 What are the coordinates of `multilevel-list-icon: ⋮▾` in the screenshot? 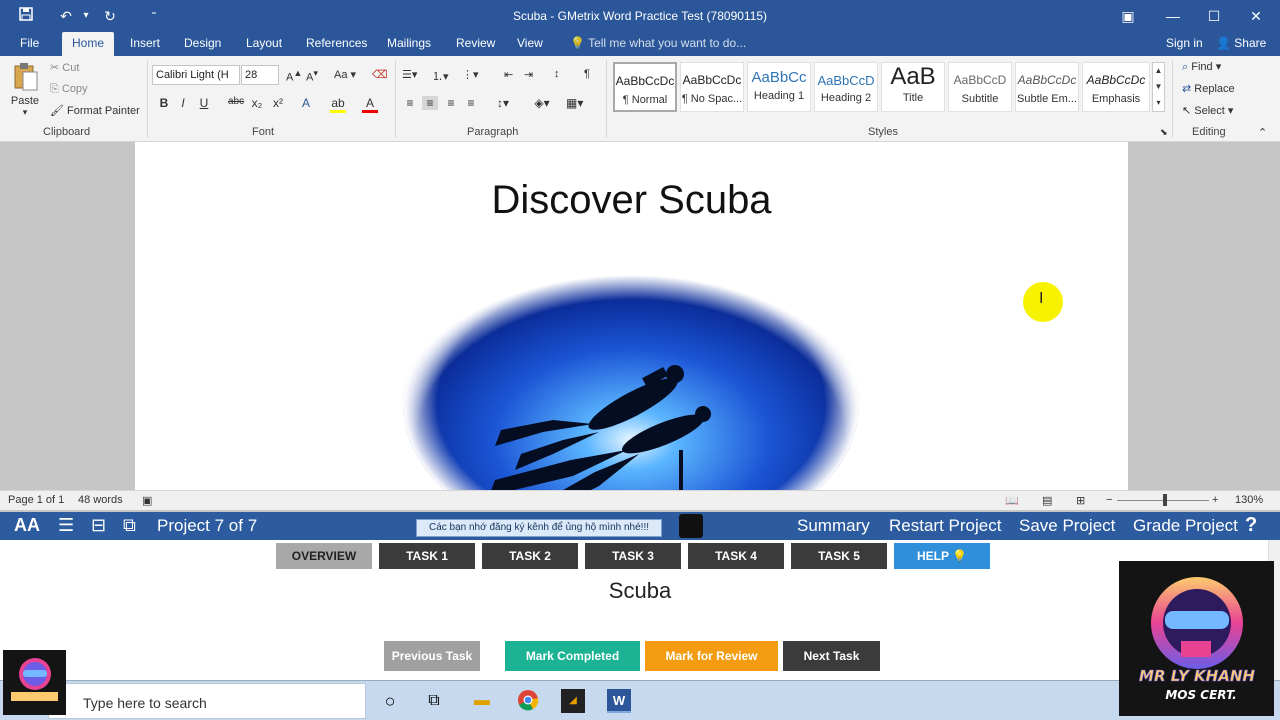 It's located at (470, 74).